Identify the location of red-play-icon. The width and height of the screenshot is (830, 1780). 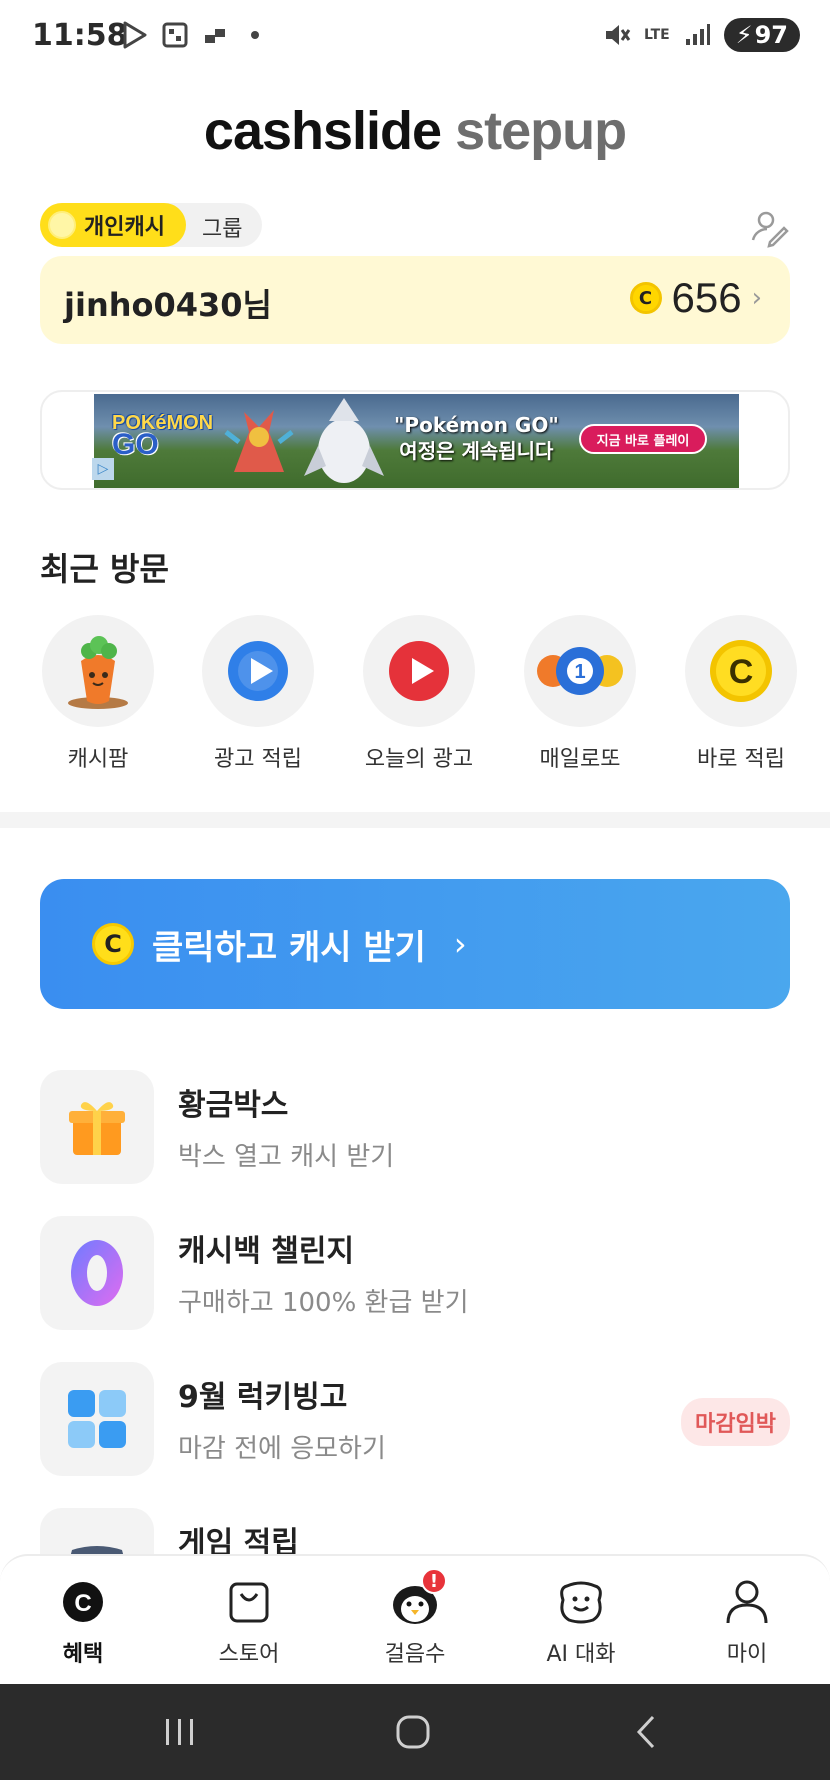
(419, 671).